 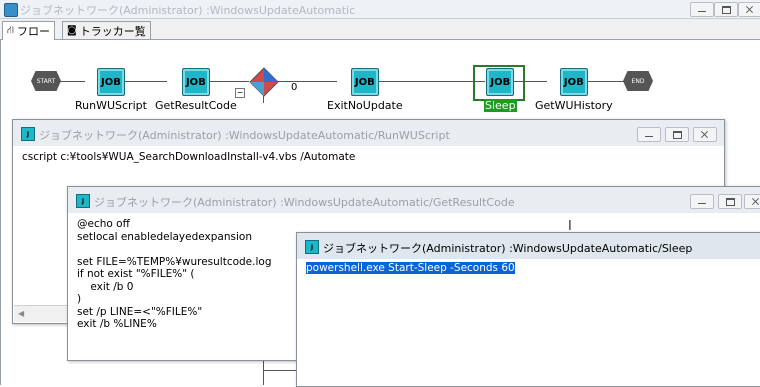 What do you see at coordinates (11, 30) in the screenshot?
I see `flow-icon: ⛙` at bounding box center [11, 30].